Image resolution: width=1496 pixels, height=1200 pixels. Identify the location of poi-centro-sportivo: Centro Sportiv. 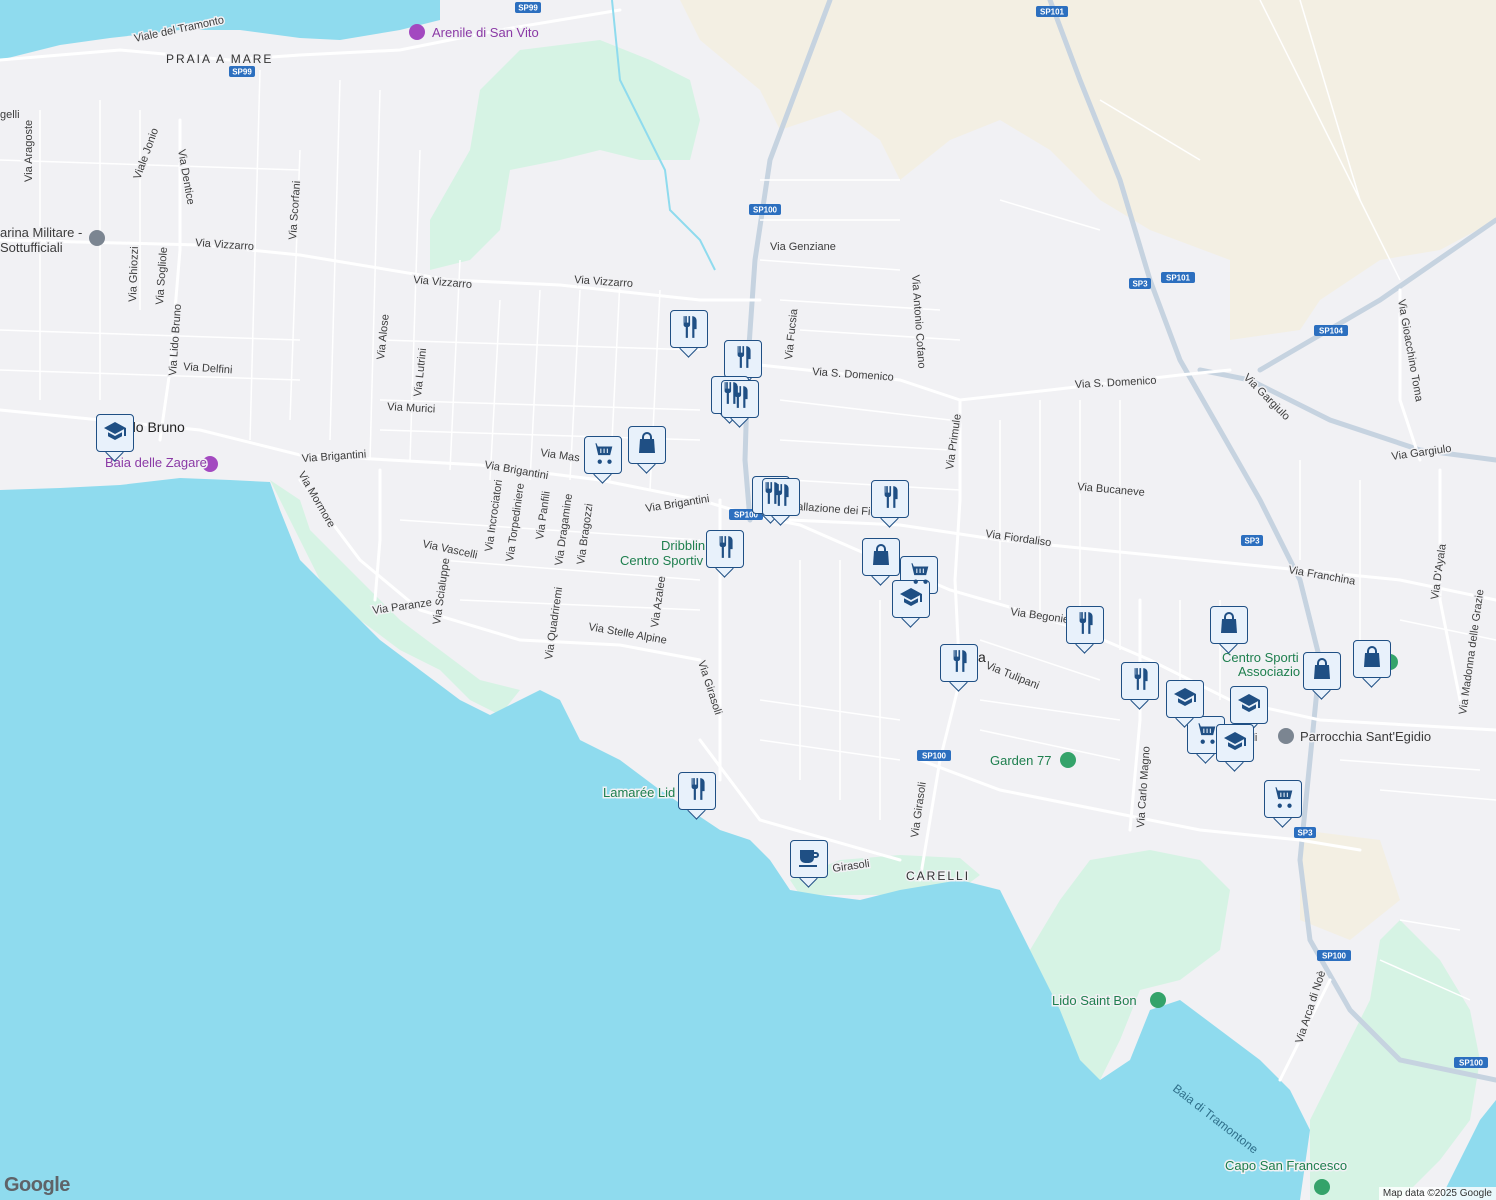
(662, 560).